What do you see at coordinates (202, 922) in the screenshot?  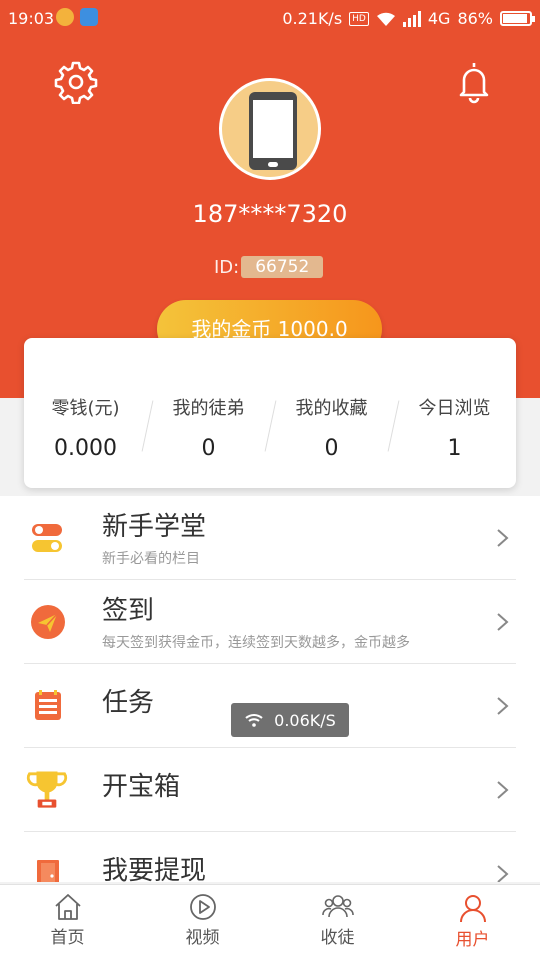 I see `nav-video: 视频` at bounding box center [202, 922].